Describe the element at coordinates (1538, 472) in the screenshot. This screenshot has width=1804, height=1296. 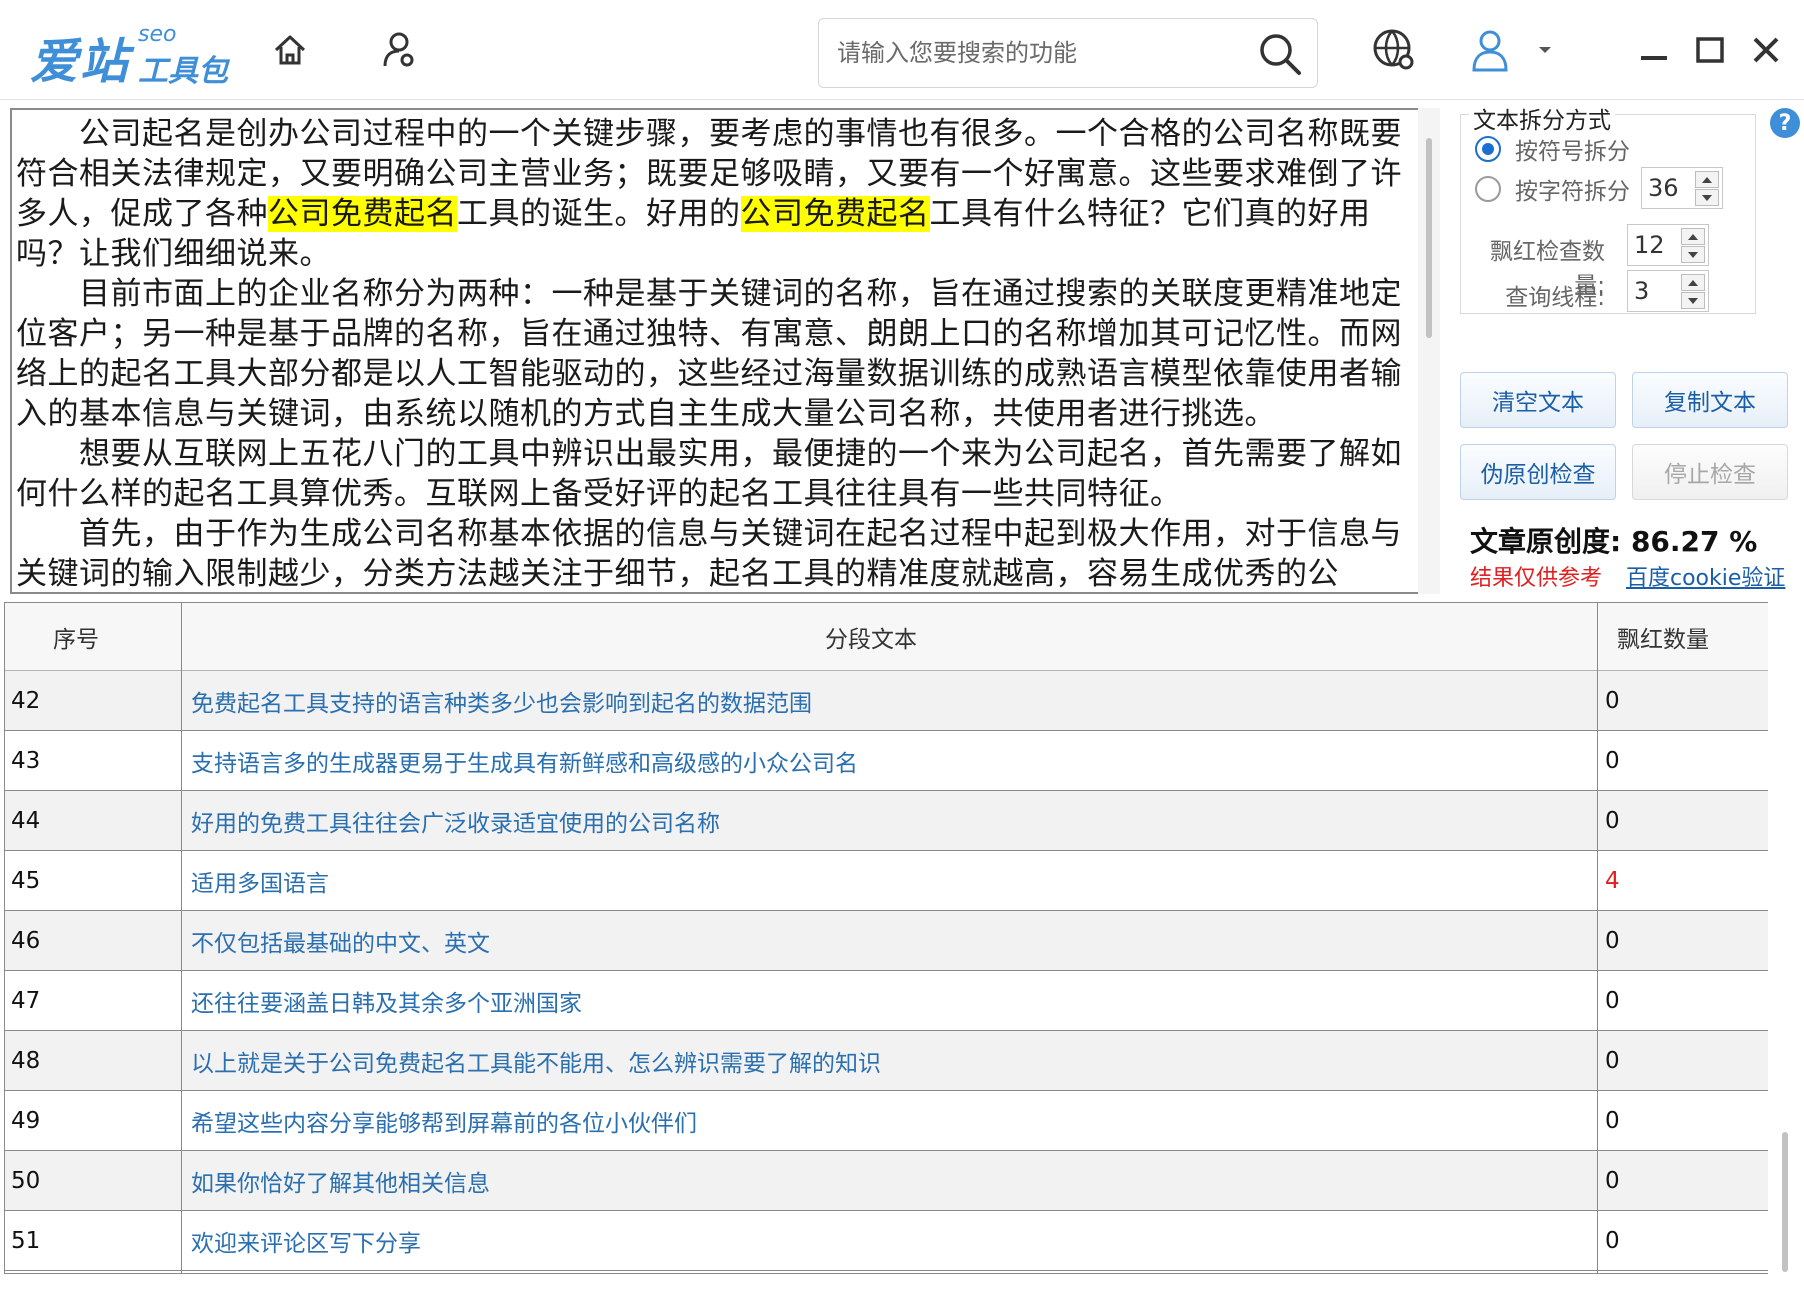
I see `pseudo-original-check-button: 伪原创检查` at that location.